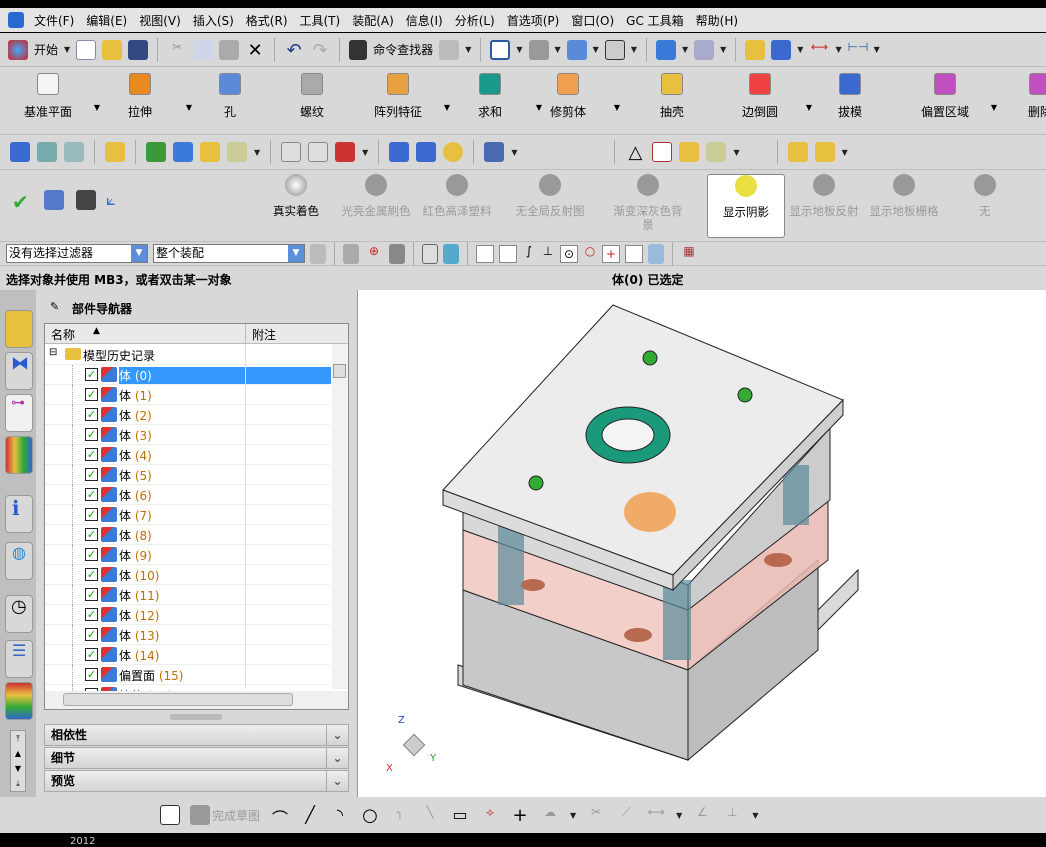 This screenshot has height=847, width=1046. I want to click on cylinder-icon, so click(399, 152).